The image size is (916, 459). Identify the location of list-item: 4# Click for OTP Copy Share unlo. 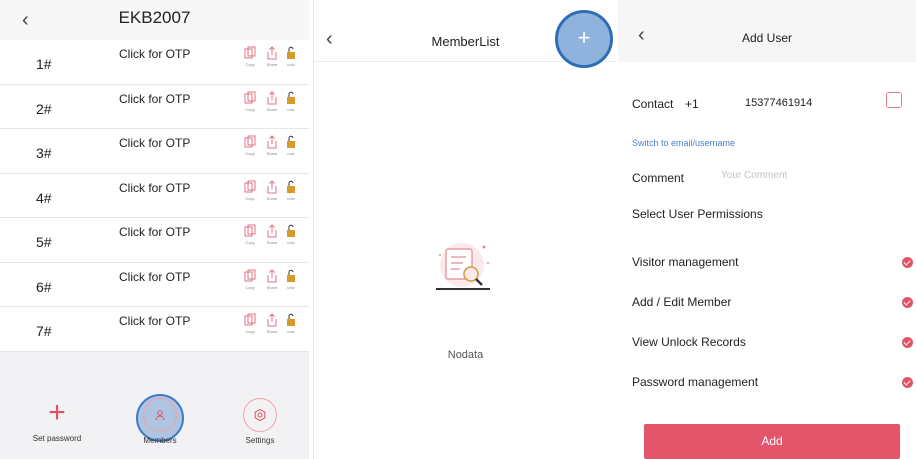
(154, 195).